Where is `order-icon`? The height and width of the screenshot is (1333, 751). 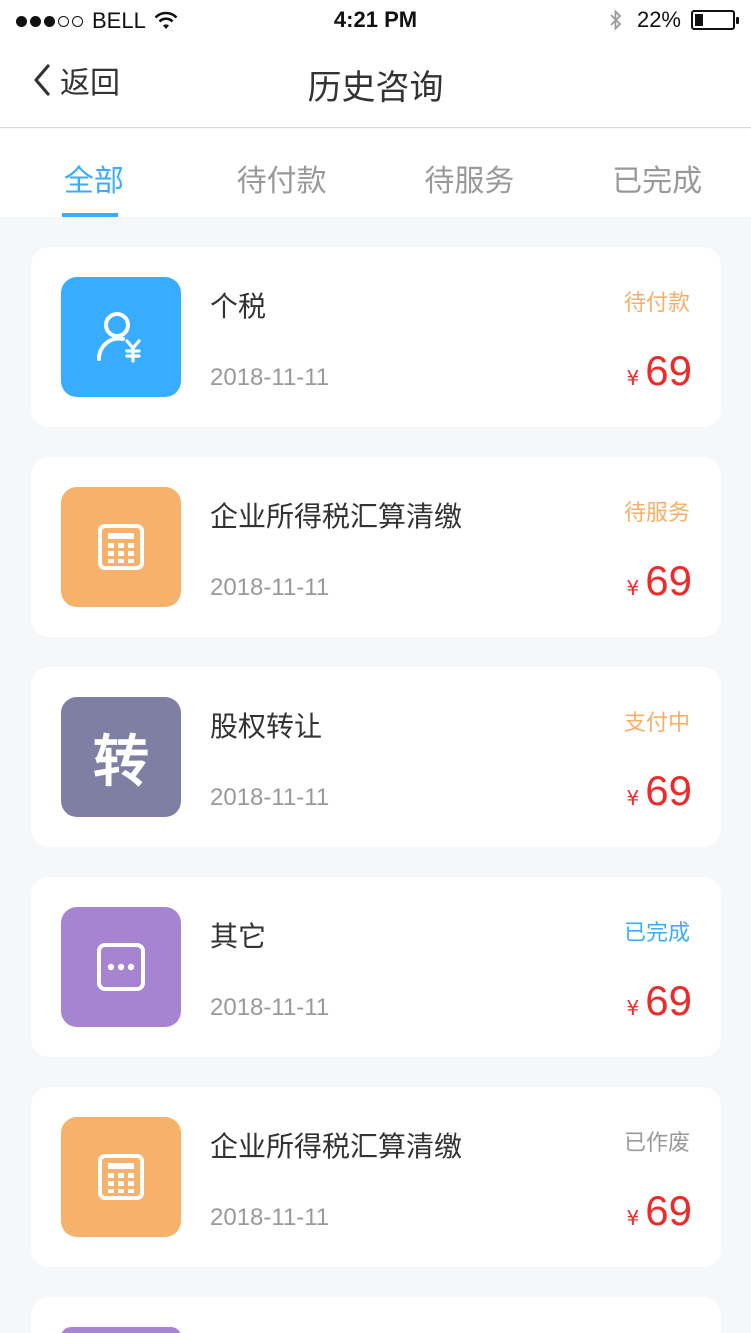 order-icon is located at coordinates (121, 1330).